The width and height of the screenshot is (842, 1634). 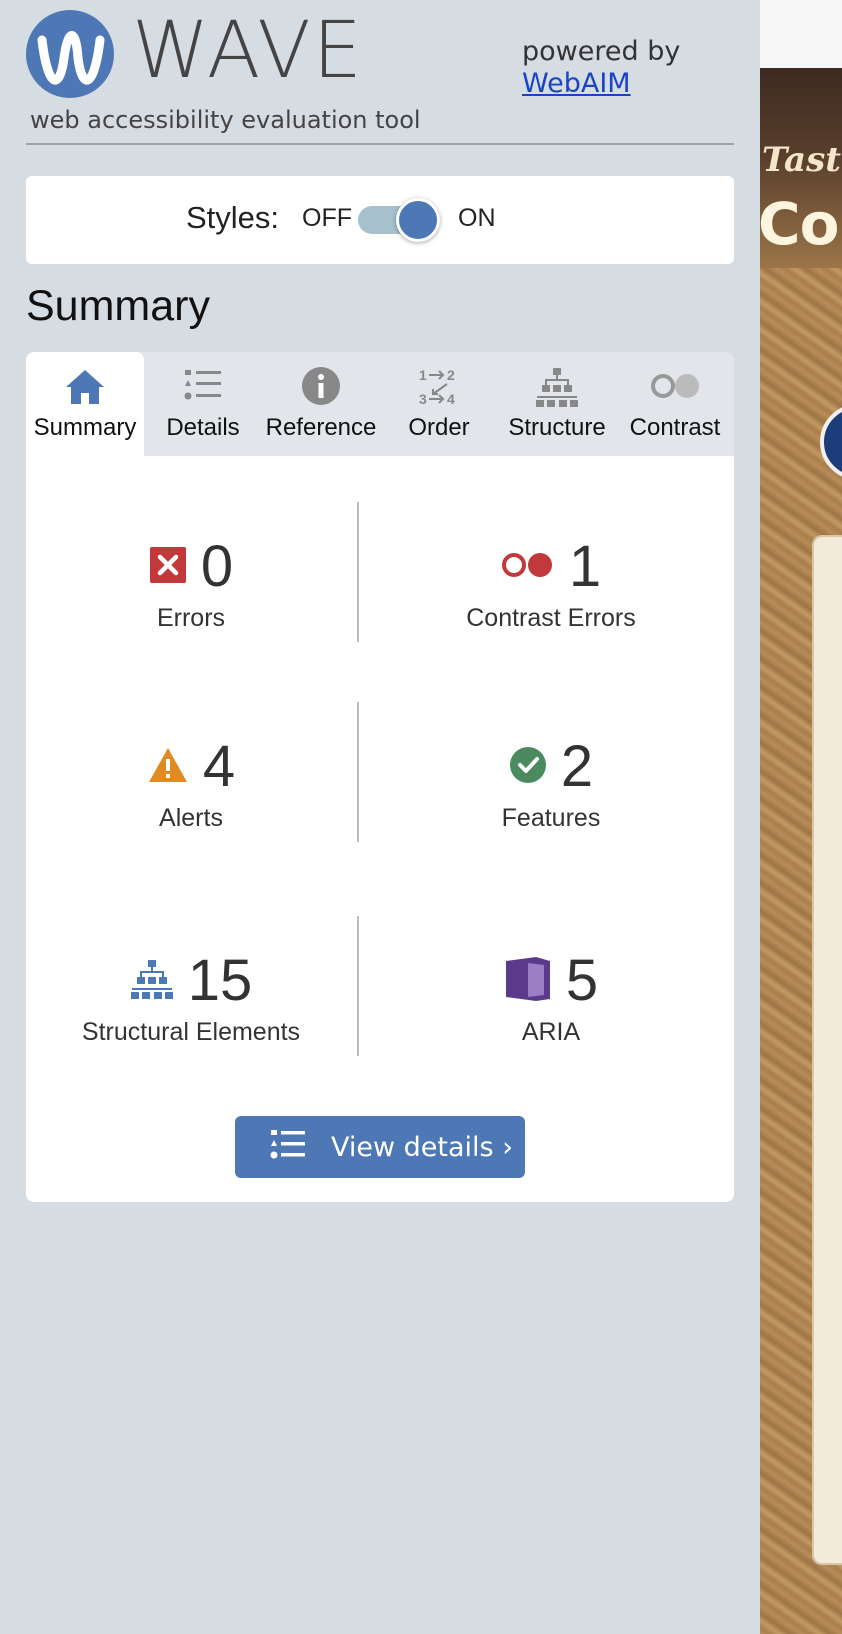 What do you see at coordinates (233, 217) in the screenshot?
I see `styles-label: Styles:` at bounding box center [233, 217].